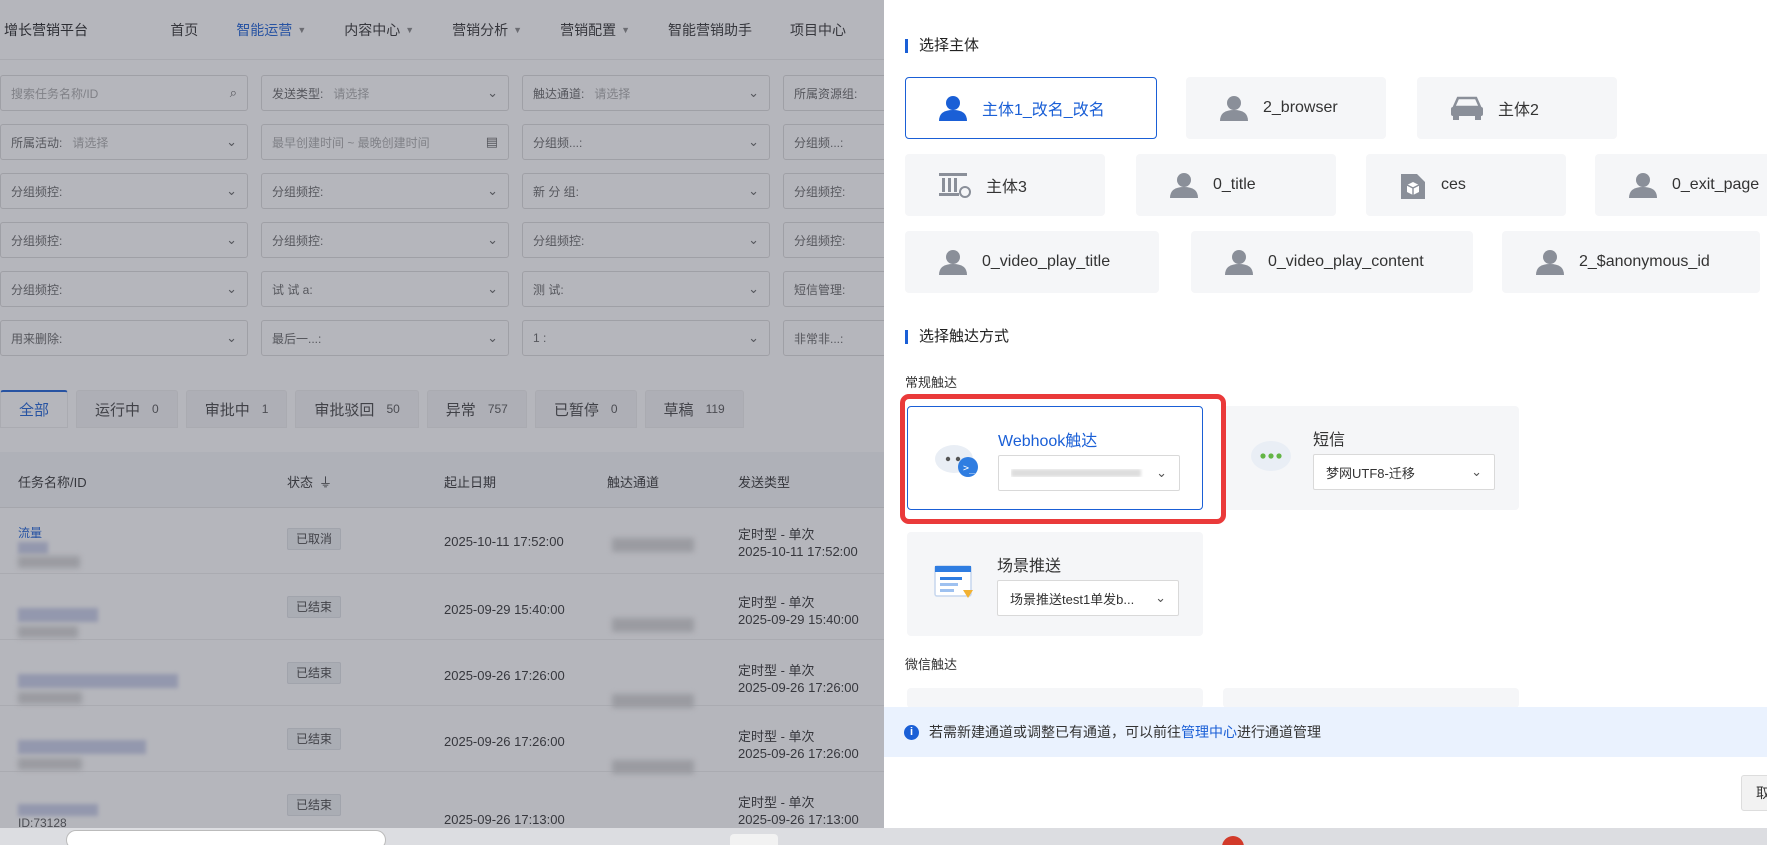 This screenshot has width=1767, height=845. What do you see at coordinates (1332, 262) in the screenshot?
I see `subject-card-video-content: 0_video_play_content` at bounding box center [1332, 262].